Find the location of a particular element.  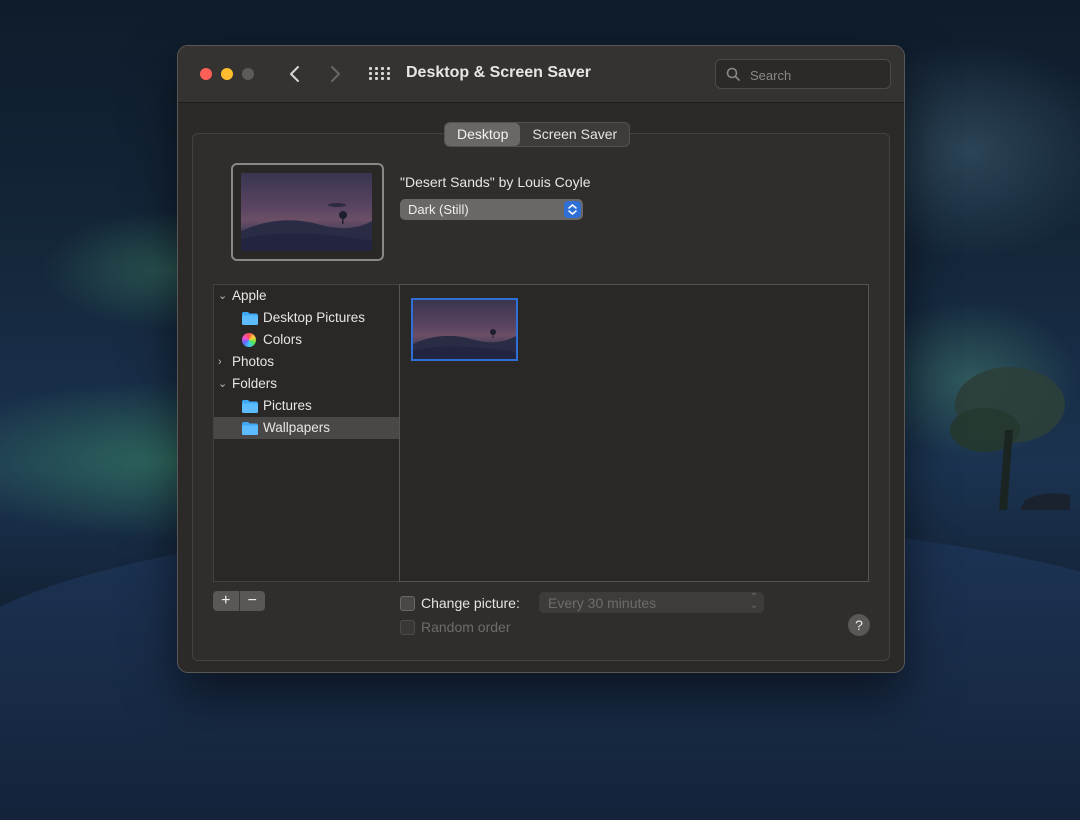

sidebar-item-folders: ⌄ Folders is located at coordinates (307, 384).